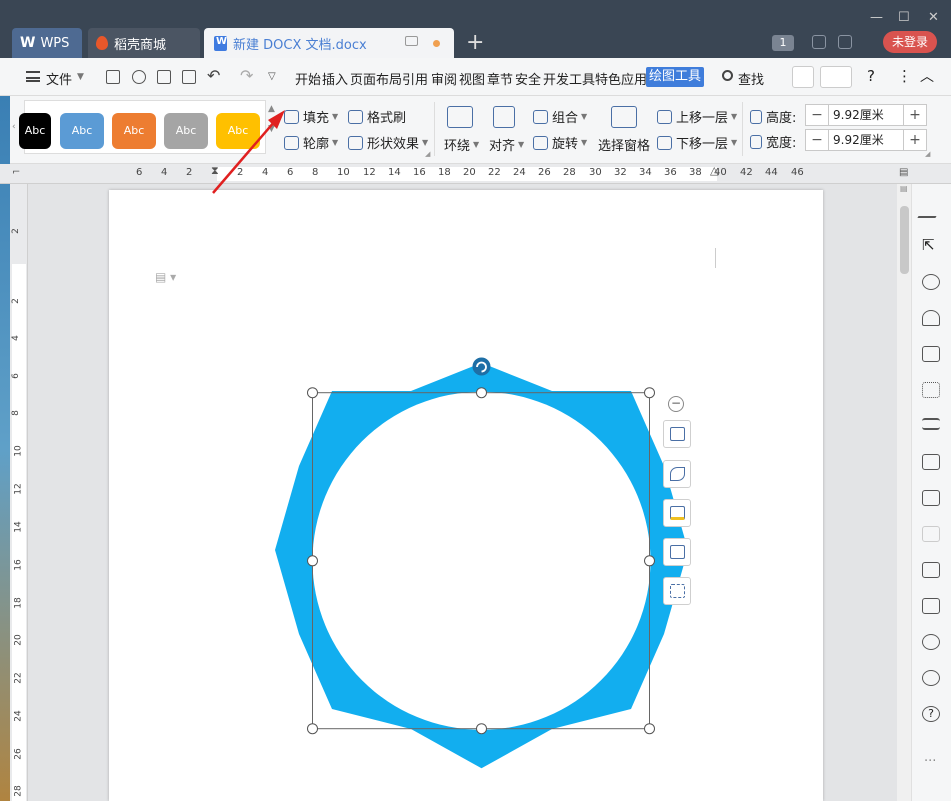 This screenshot has width=951, height=801. Describe the element at coordinates (871, 76) in the screenshot. I see `help-icon: ?` at that location.